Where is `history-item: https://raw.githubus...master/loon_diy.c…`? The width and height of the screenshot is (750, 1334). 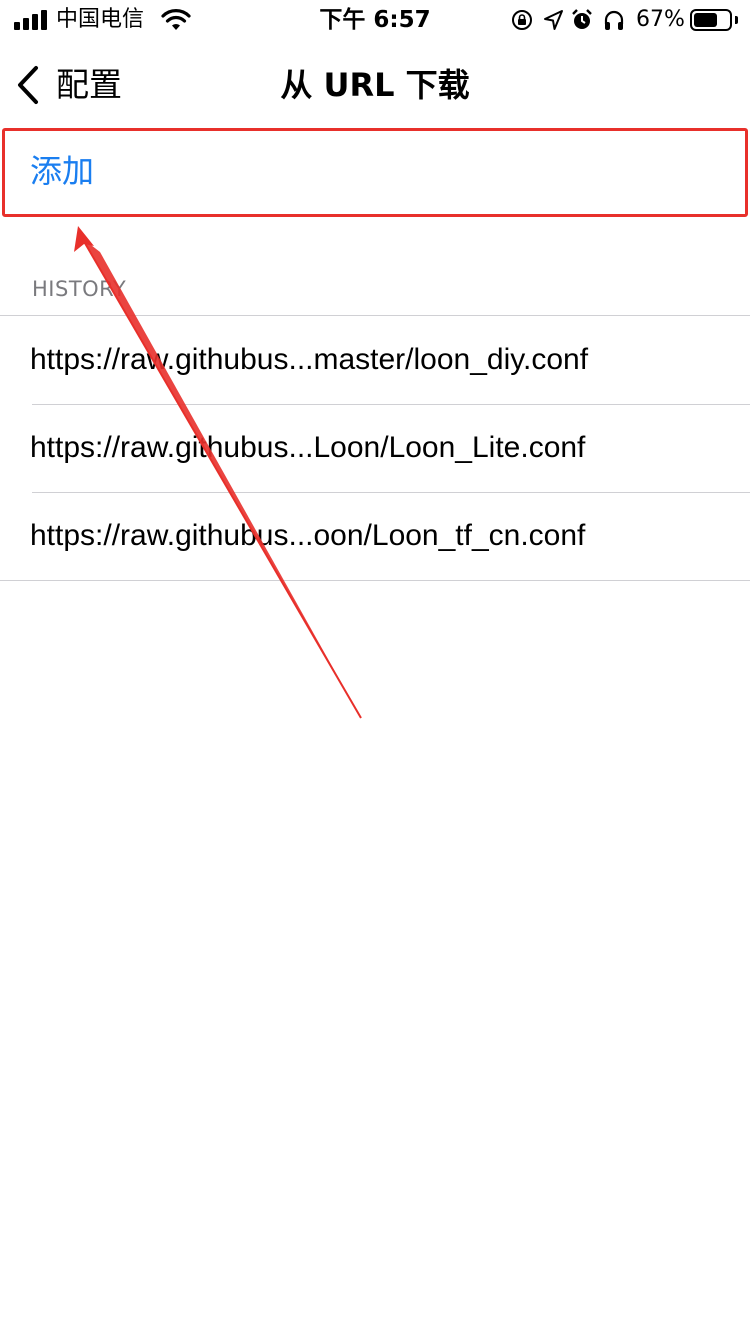
history-item: https://raw.githubus...master/loon_diy.c… is located at coordinates (375, 360).